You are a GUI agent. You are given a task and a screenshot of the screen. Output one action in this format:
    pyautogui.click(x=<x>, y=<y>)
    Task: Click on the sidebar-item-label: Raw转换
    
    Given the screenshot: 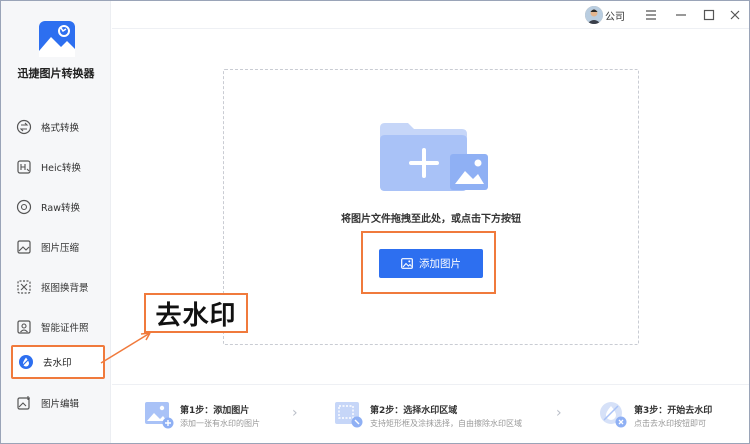 What is the action you would take?
    pyautogui.click(x=60, y=208)
    